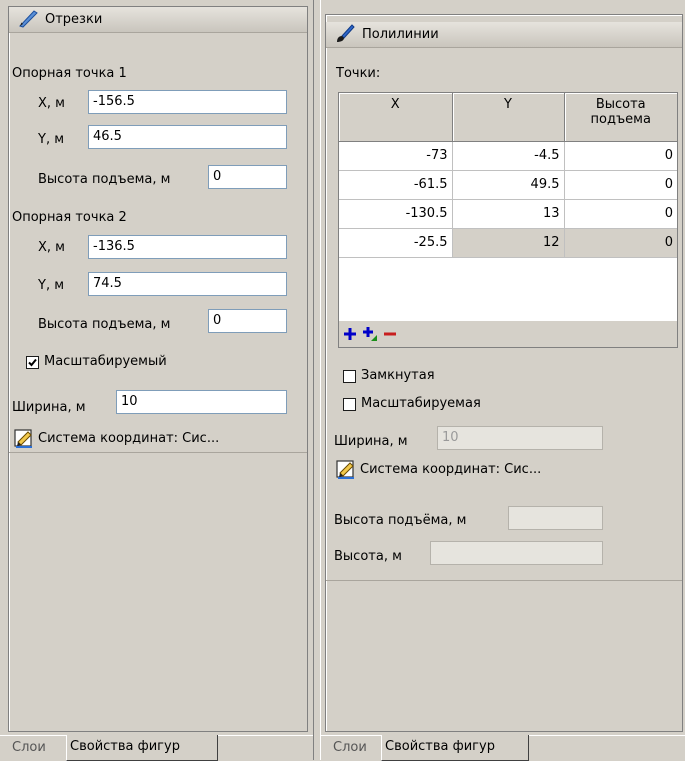 The image size is (685, 761). What do you see at coordinates (317, 380) in the screenshot?
I see `splitter` at bounding box center [317, 380].